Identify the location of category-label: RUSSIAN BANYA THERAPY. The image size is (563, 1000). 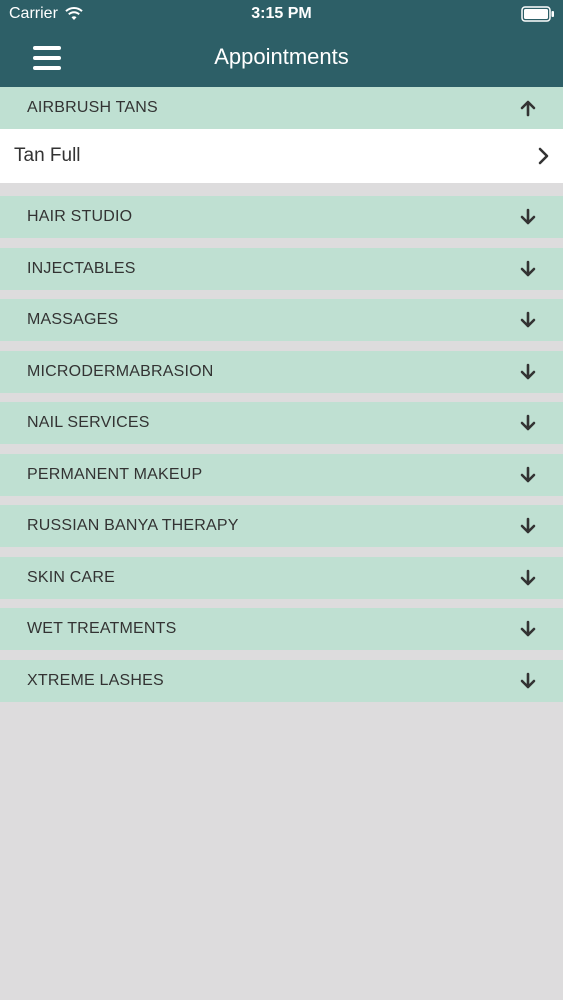
(133, 525).